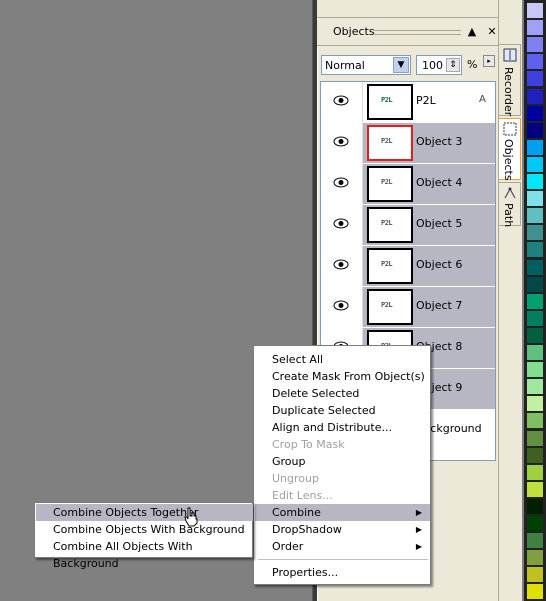 Image resolution: width=546 pixels, height=601 pixels. What do you see at coordinates (492, 32) in the screenshot?
I see `close-icon: ✕` at bounding box center [492, 32].